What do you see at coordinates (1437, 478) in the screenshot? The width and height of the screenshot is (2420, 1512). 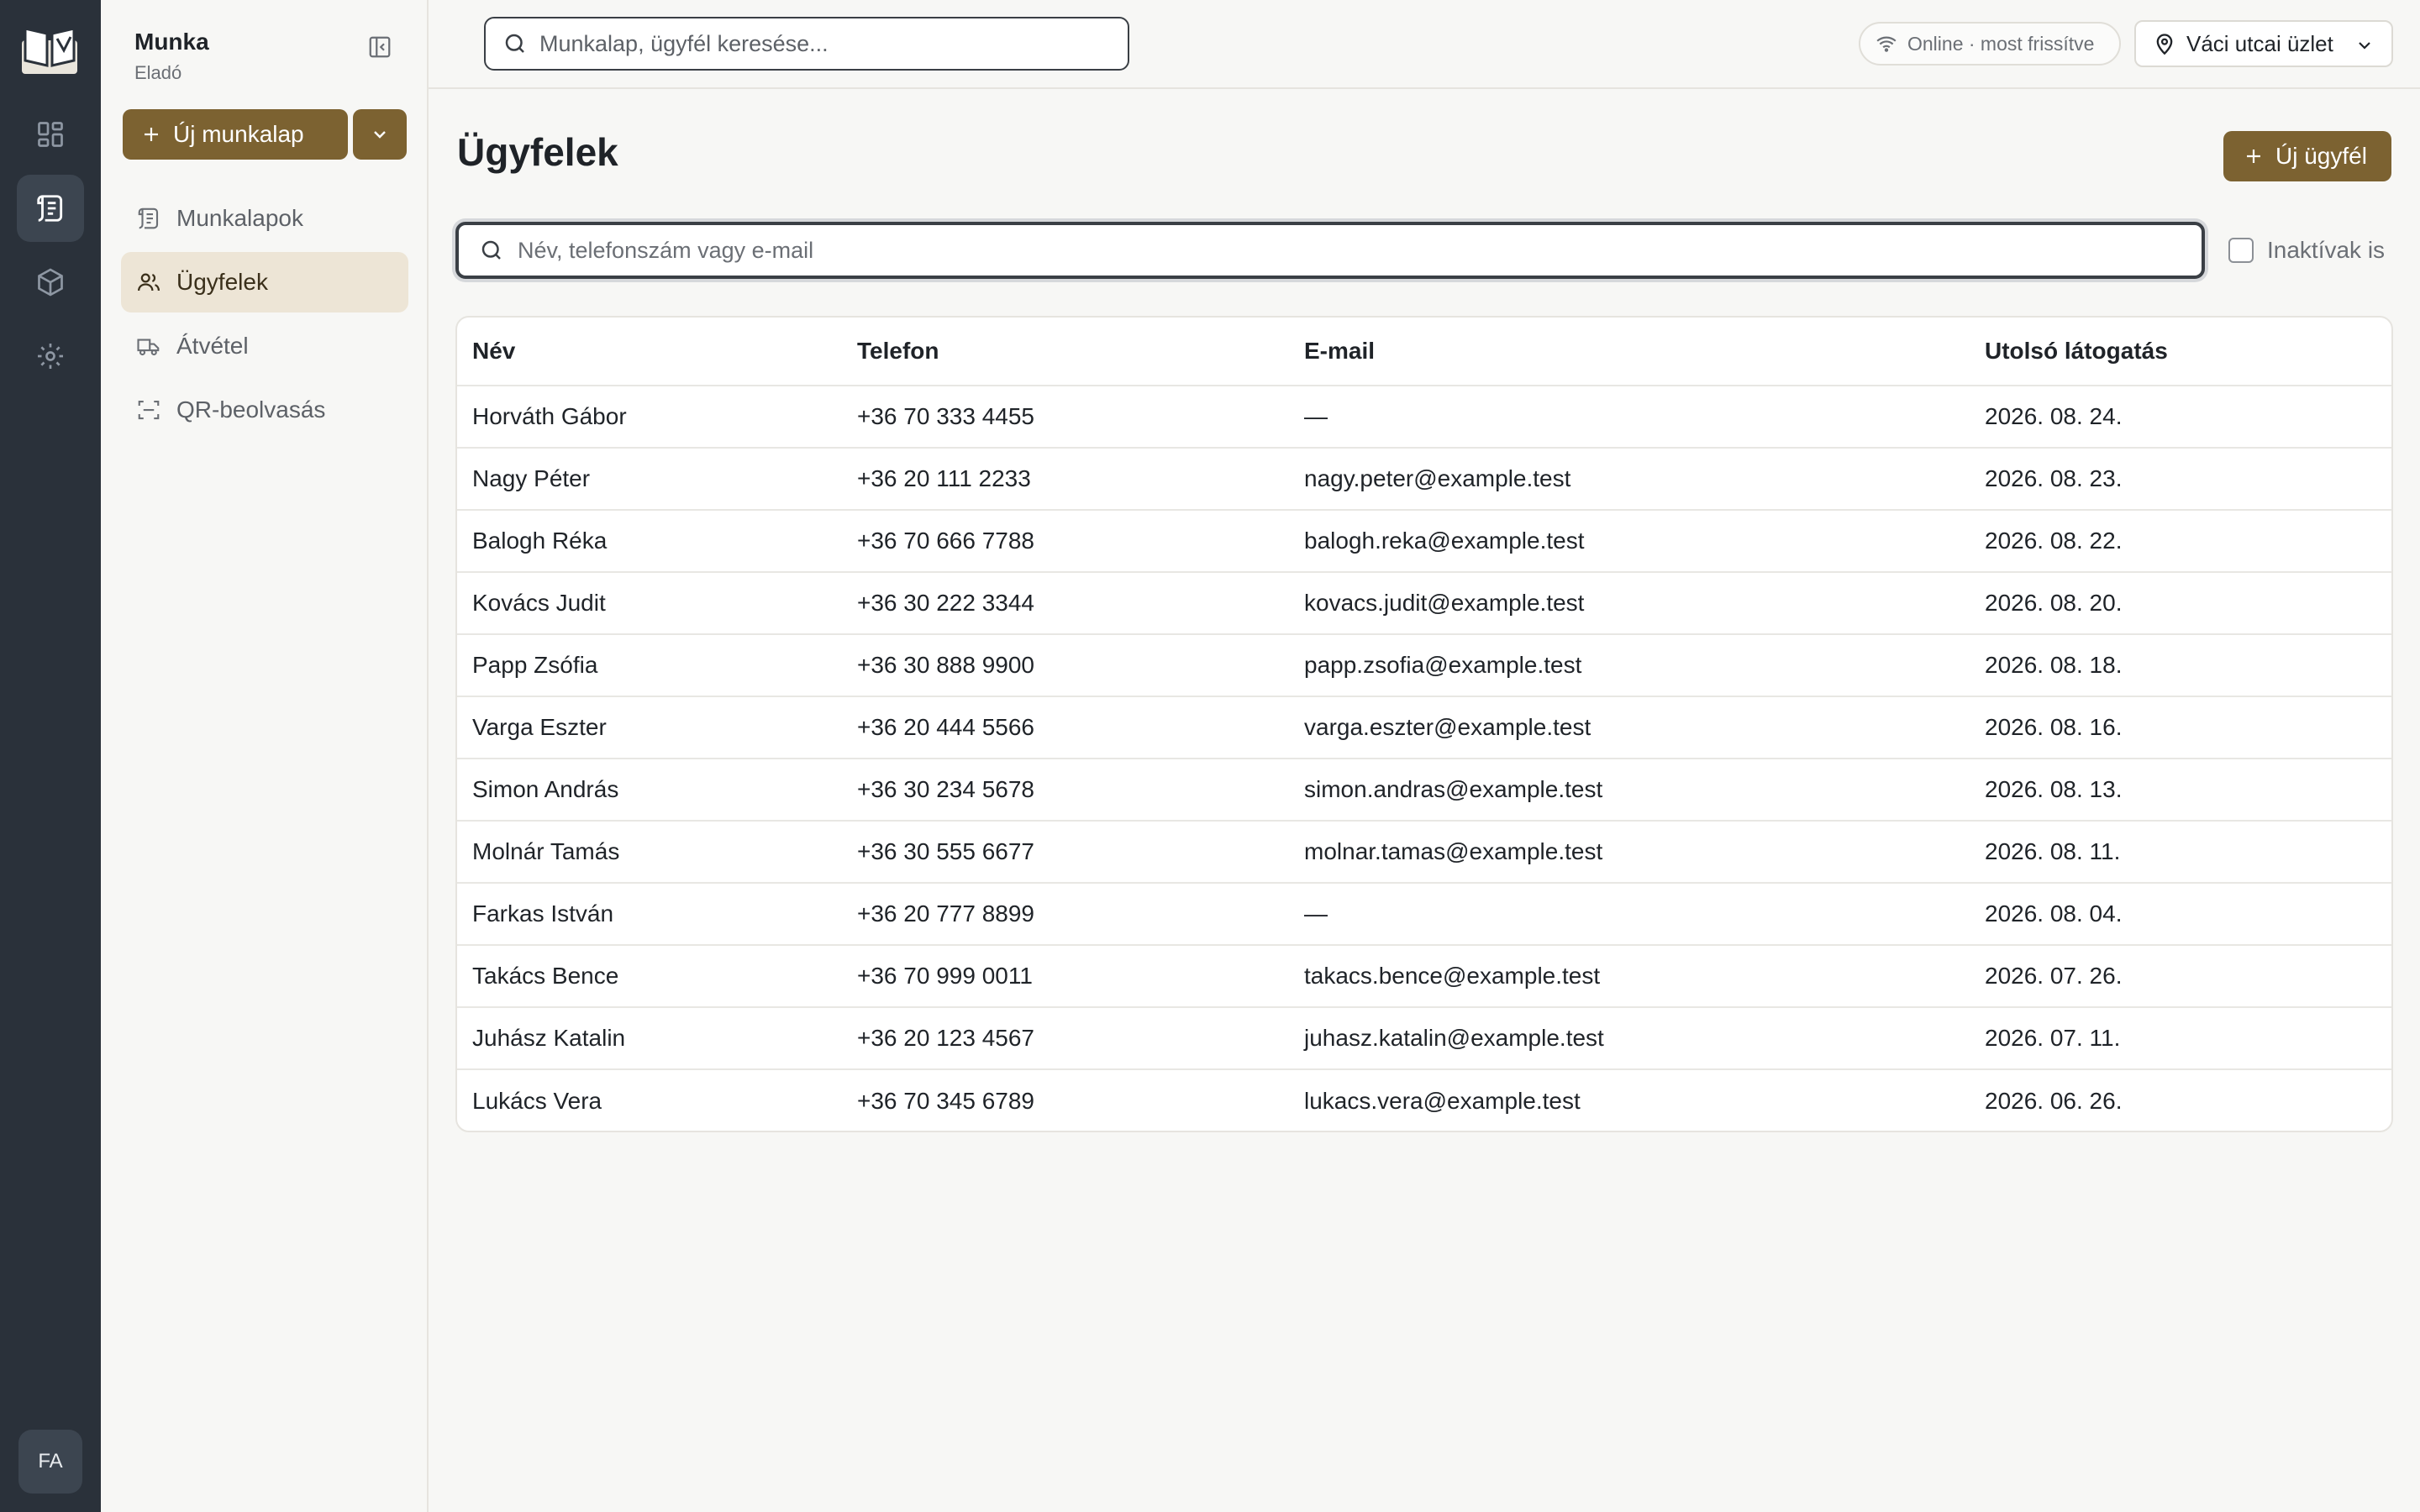 I see `cell-email: nagy.peter@example.test` at bounding box center [1437, 478].